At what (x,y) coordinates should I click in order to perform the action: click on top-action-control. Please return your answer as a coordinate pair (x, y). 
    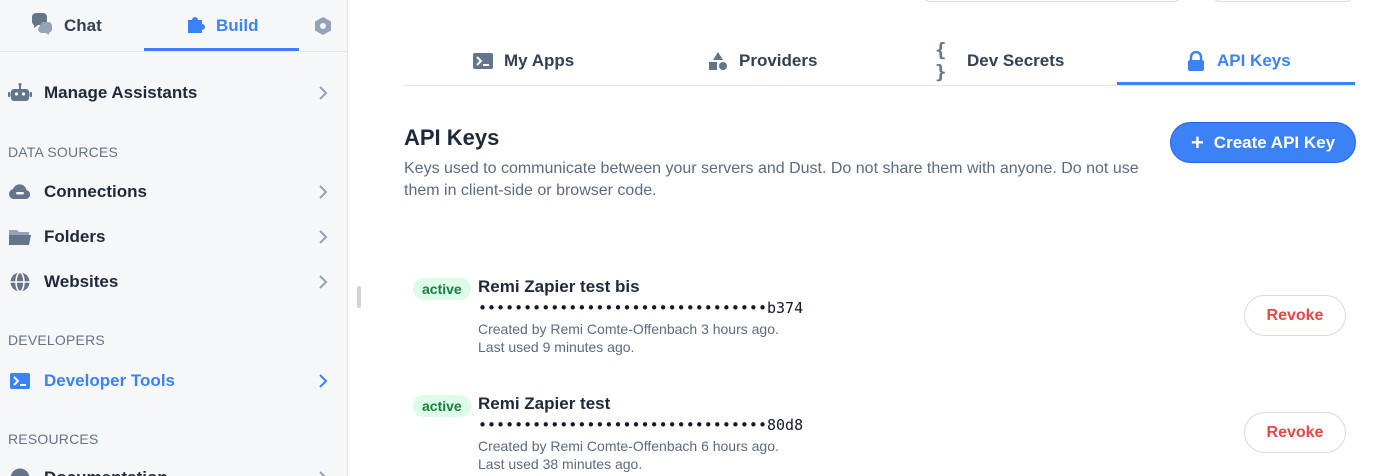
    Looking at the image, I should click on (1283, 1).